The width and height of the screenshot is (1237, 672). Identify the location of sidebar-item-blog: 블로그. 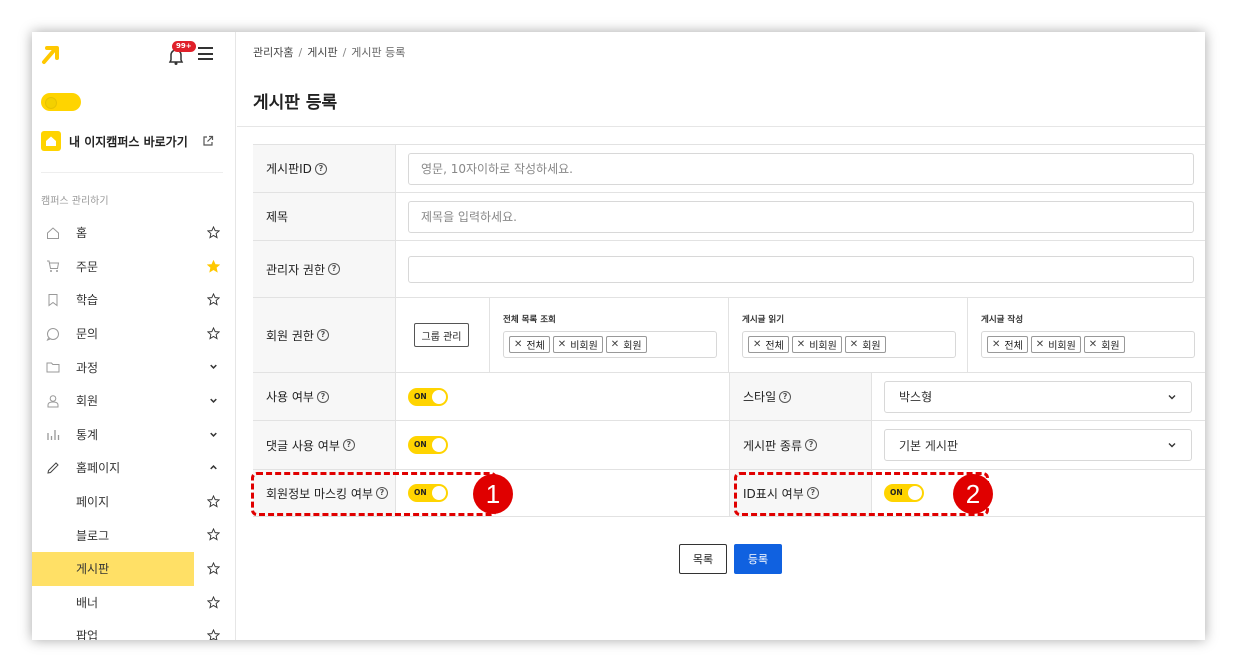
(134, 535).